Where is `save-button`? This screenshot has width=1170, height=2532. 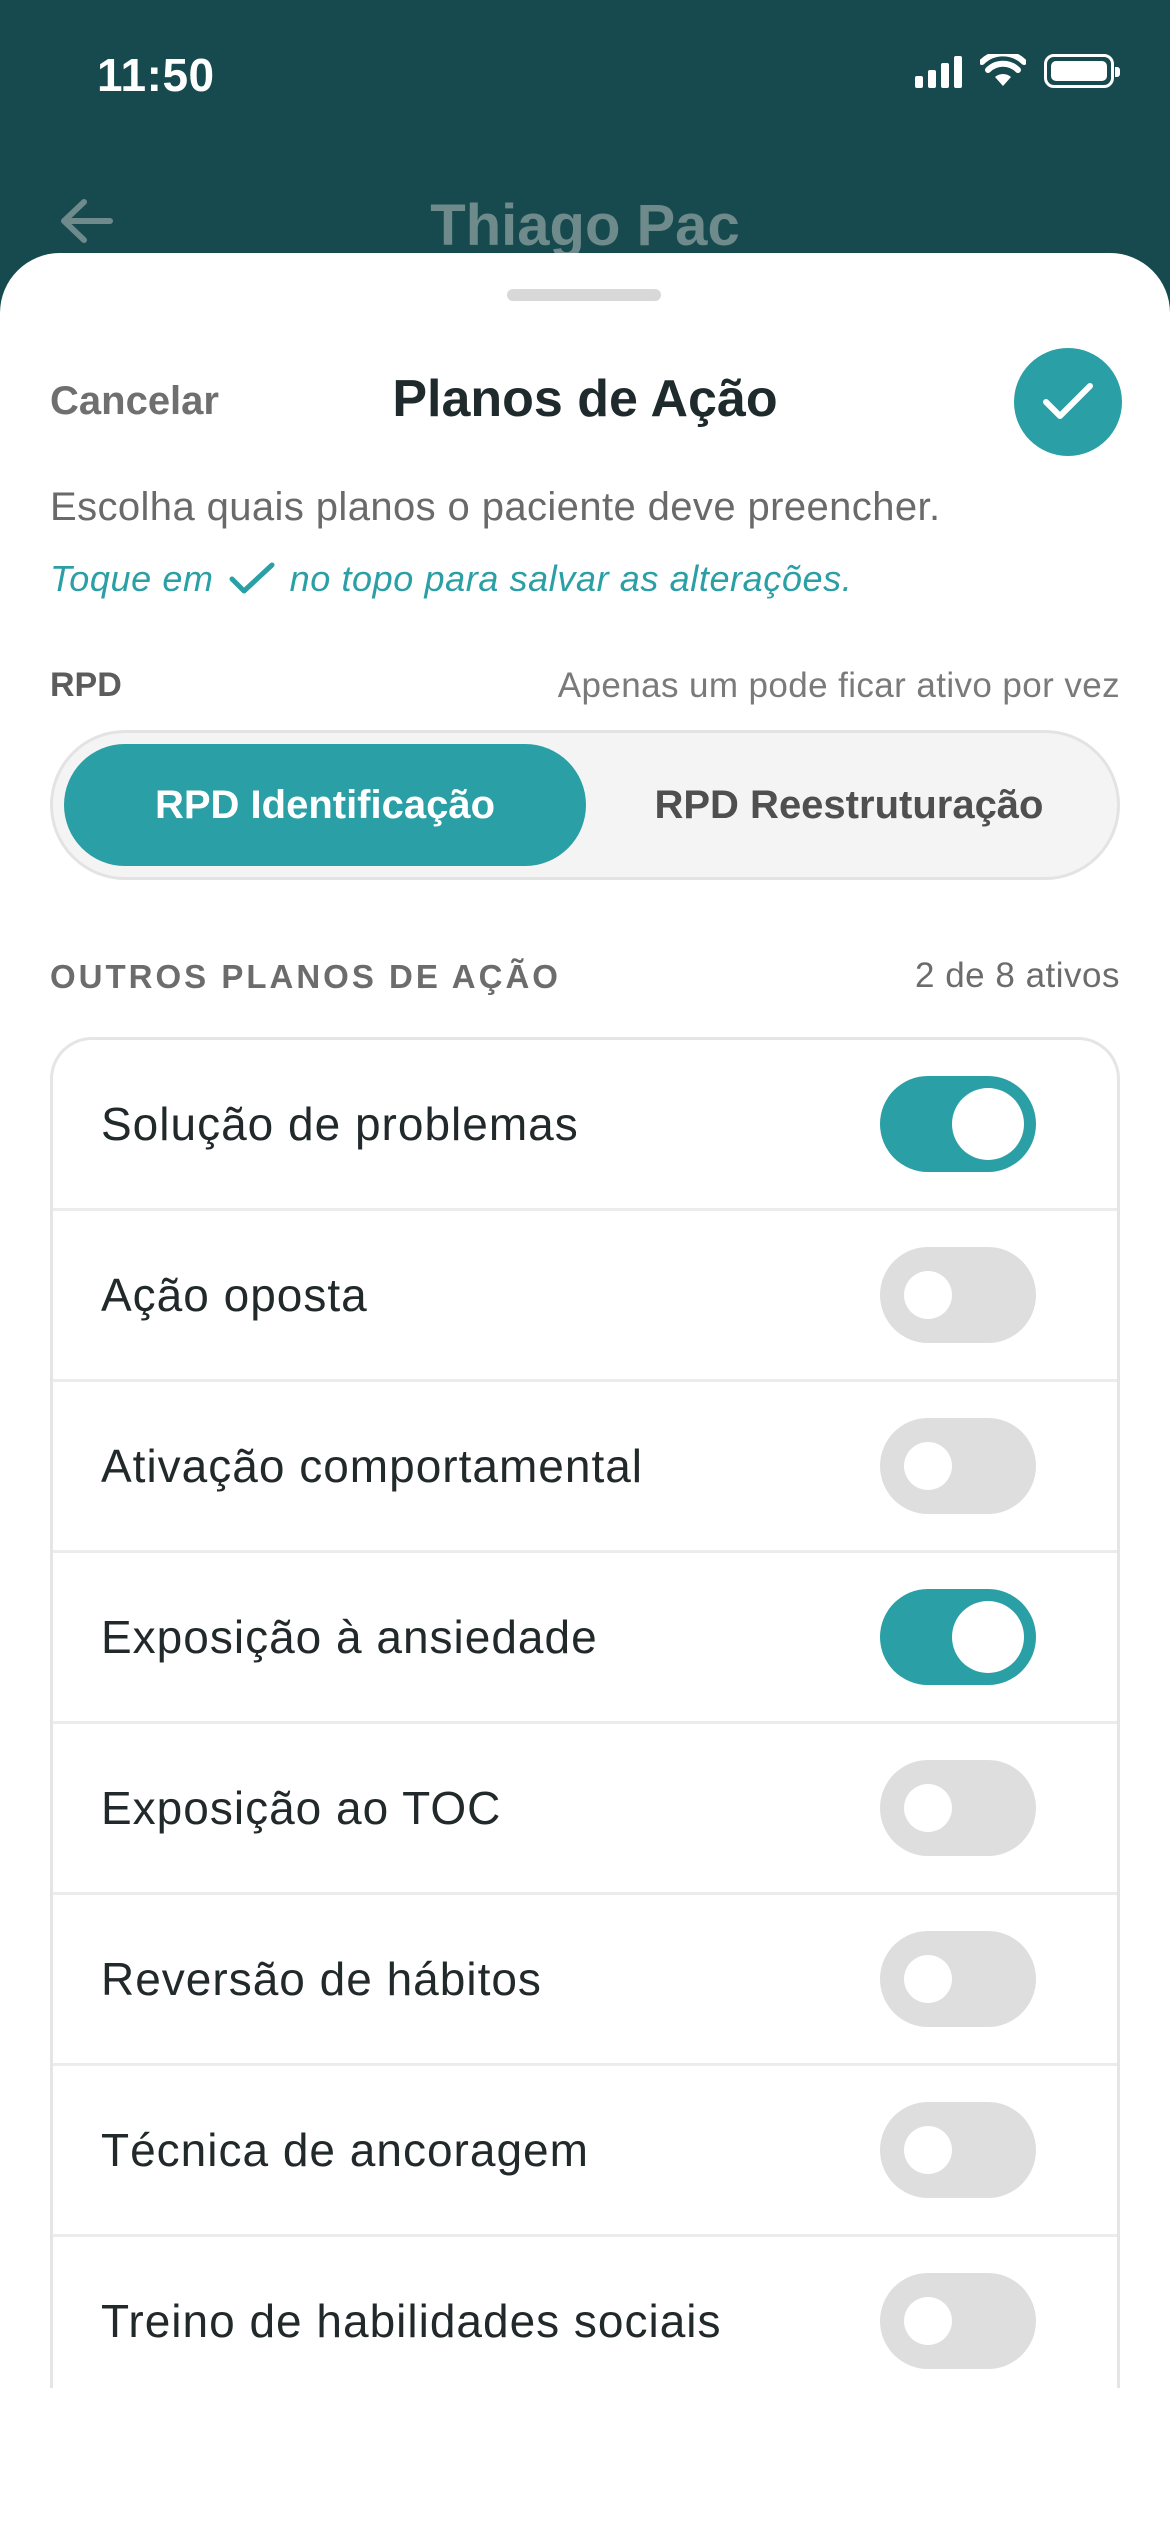 save-button is located at coordinates (1068, 402).